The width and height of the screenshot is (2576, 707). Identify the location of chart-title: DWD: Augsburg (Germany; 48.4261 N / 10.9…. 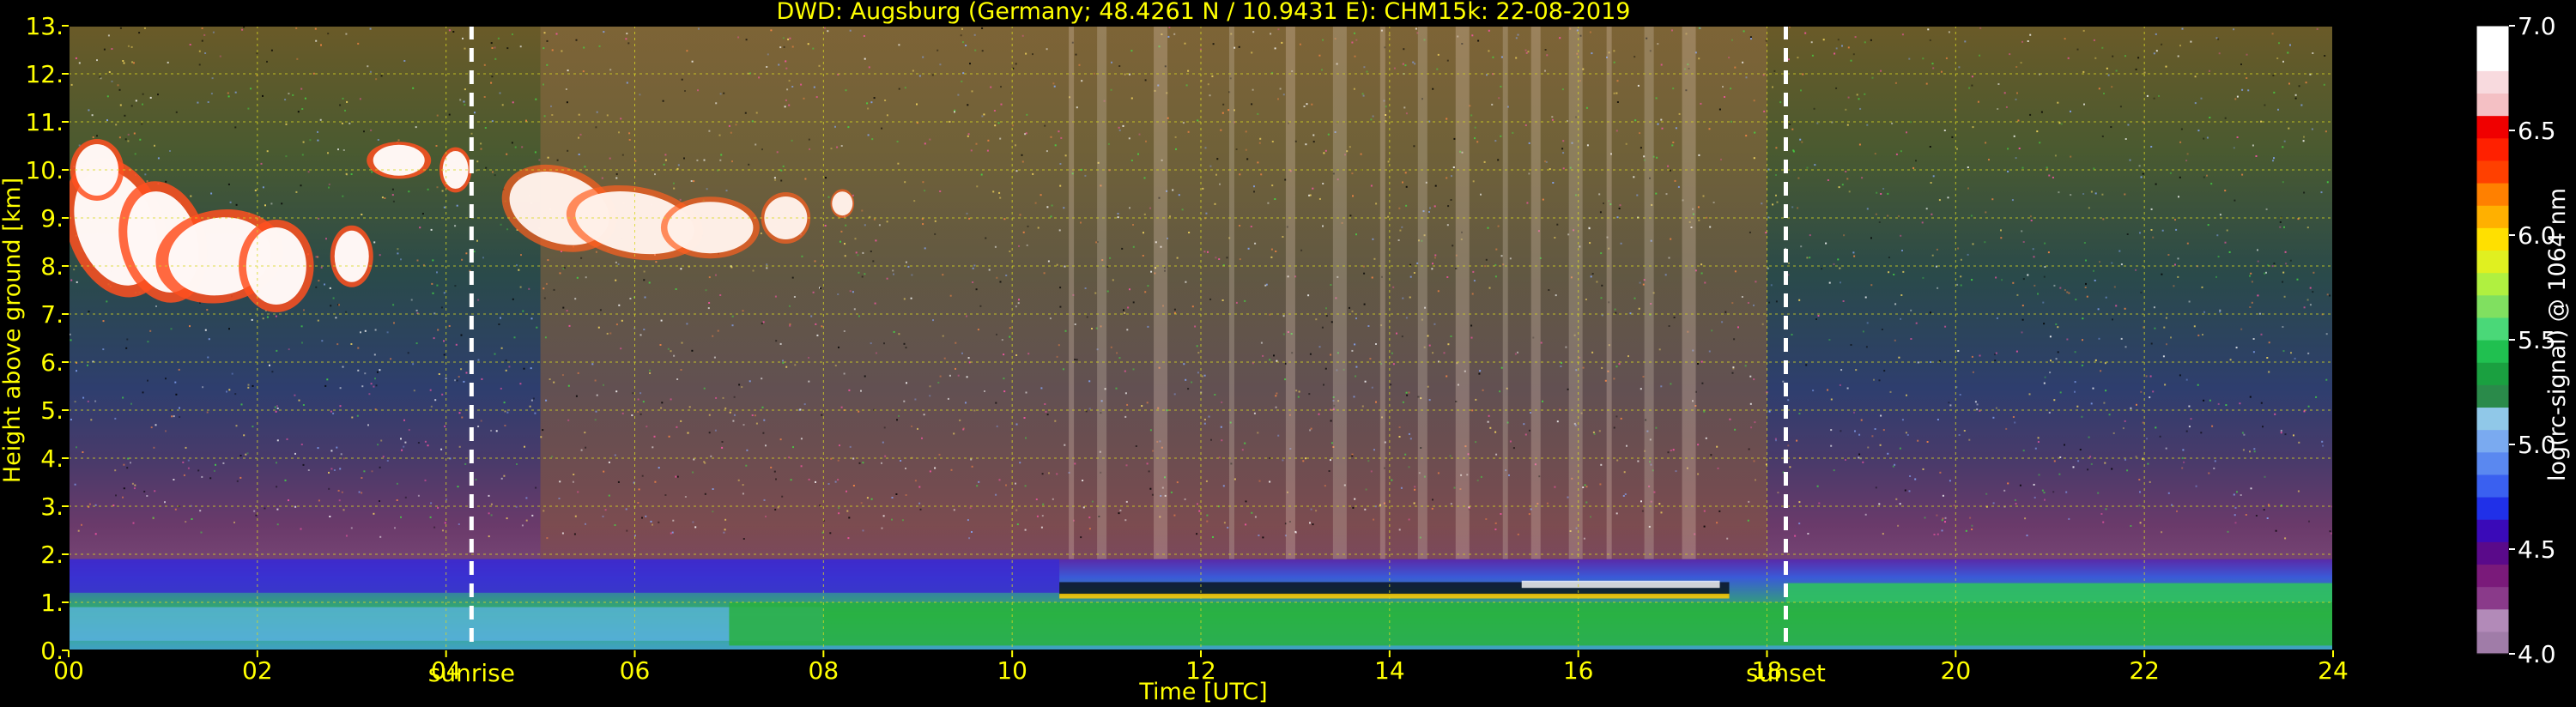
(1204, 12).